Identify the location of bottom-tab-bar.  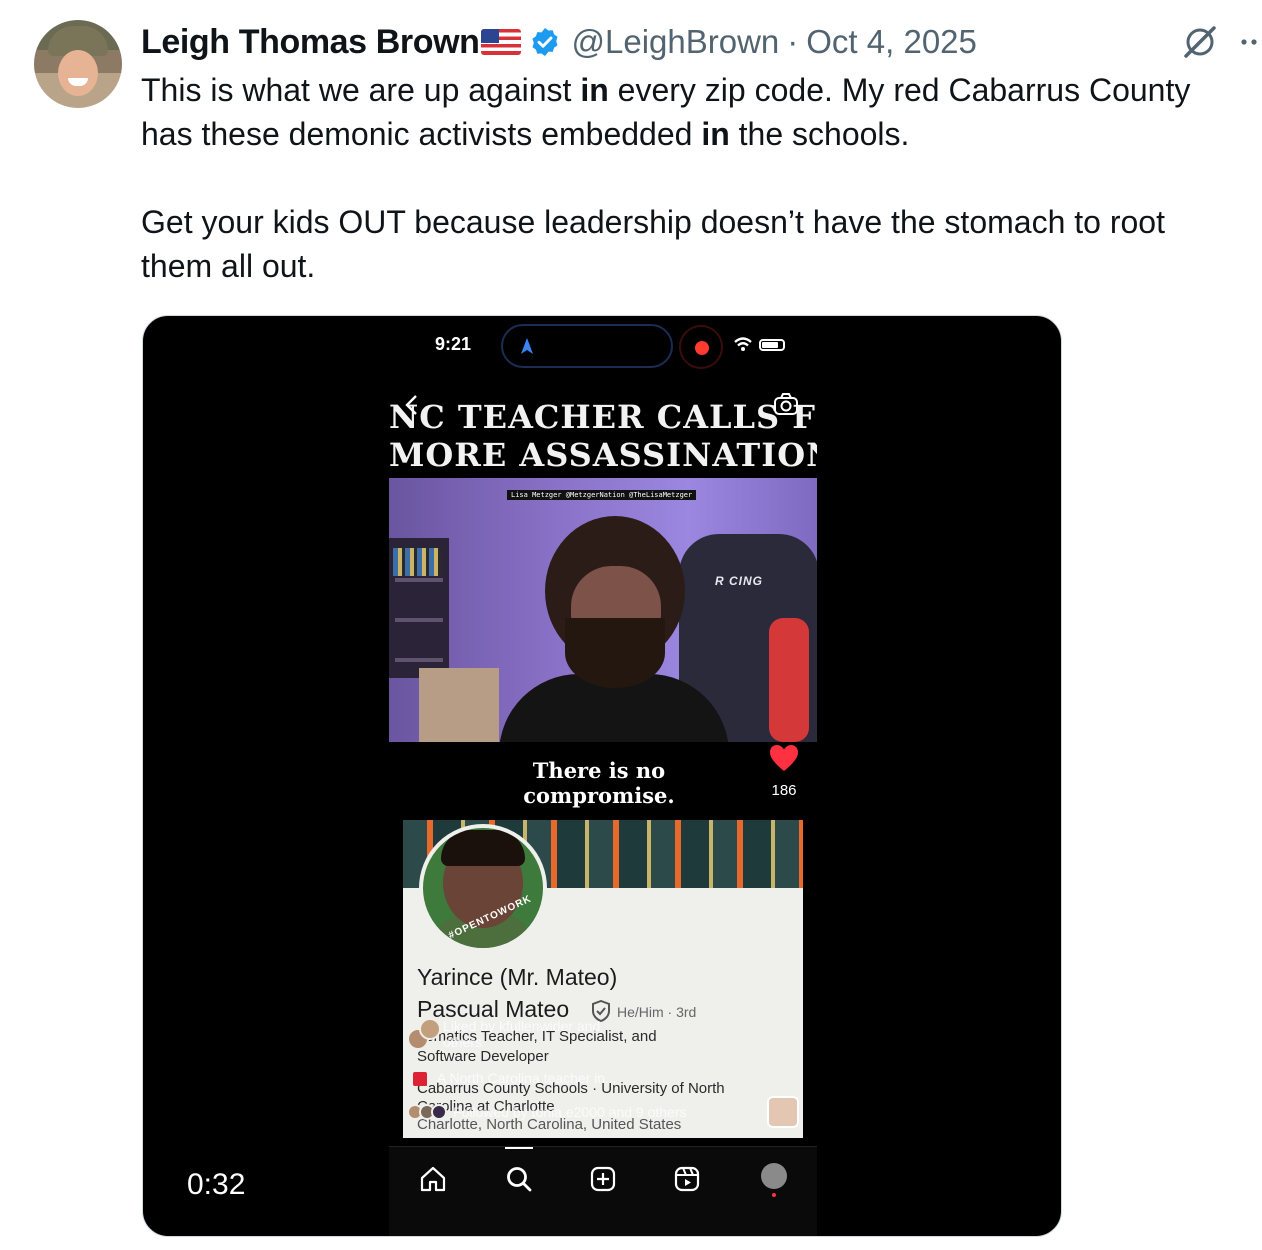
(603, 1191).